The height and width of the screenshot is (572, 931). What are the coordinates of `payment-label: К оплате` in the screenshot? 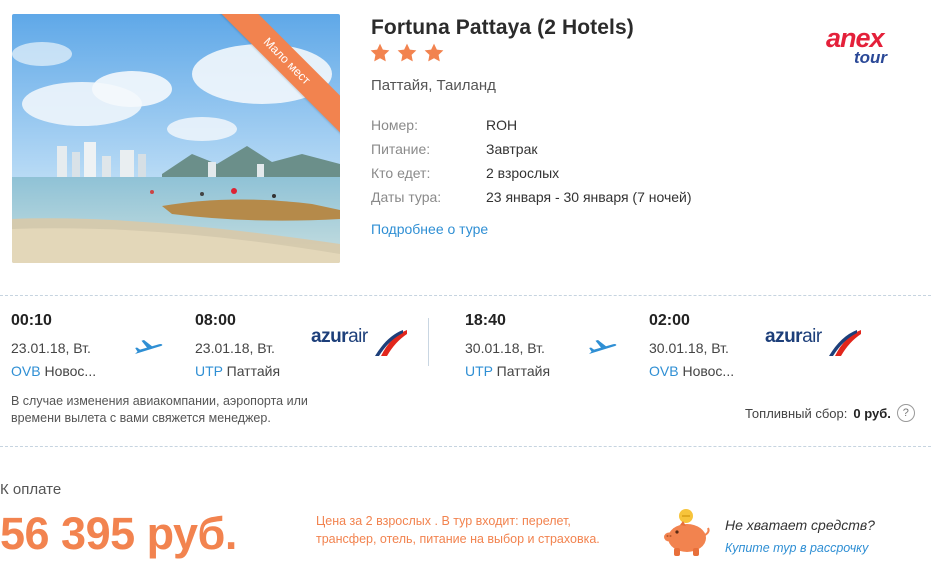 It's located at (31, 489).